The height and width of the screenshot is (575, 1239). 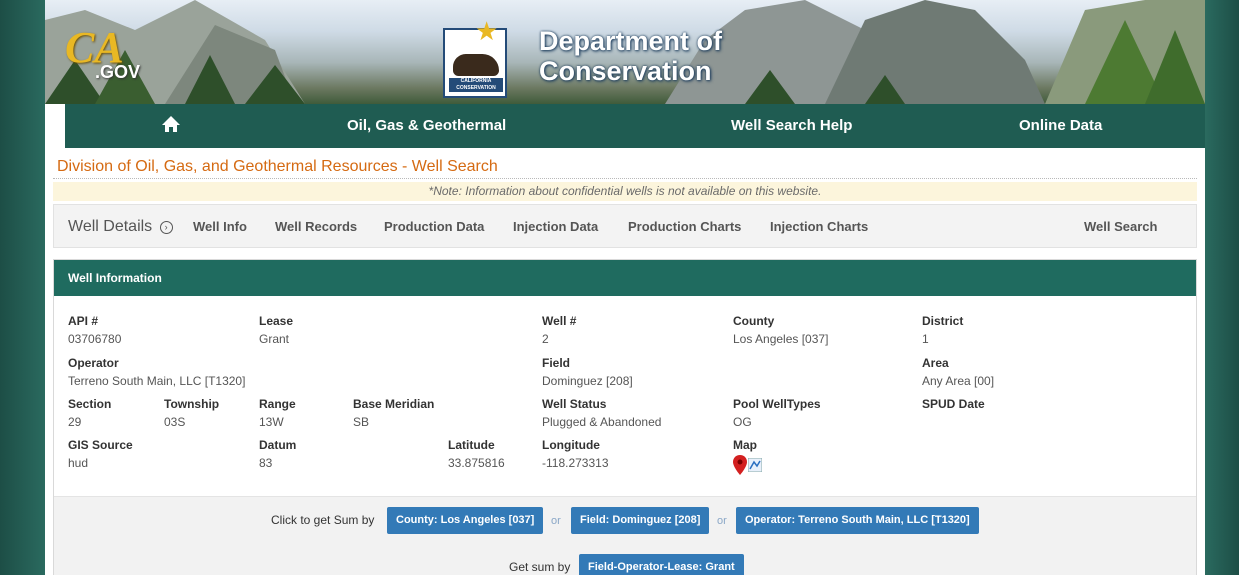 I want to click on click-sum-label: Click to get Sum by, so click(x=323, y=520).